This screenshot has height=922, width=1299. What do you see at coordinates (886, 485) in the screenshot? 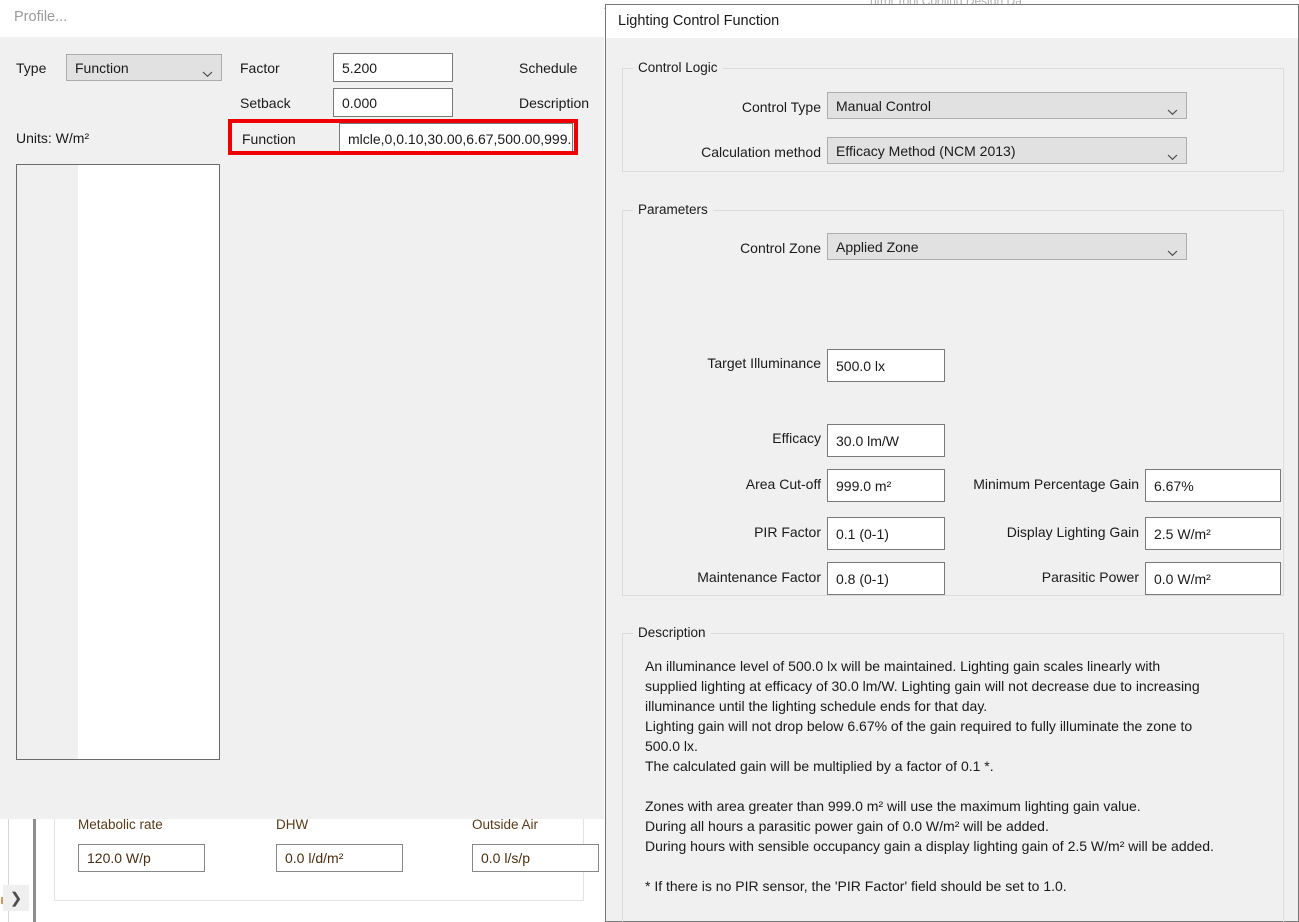
I see `area-cutoff-input: 999.0 m²` at bounding box center [886, 485].